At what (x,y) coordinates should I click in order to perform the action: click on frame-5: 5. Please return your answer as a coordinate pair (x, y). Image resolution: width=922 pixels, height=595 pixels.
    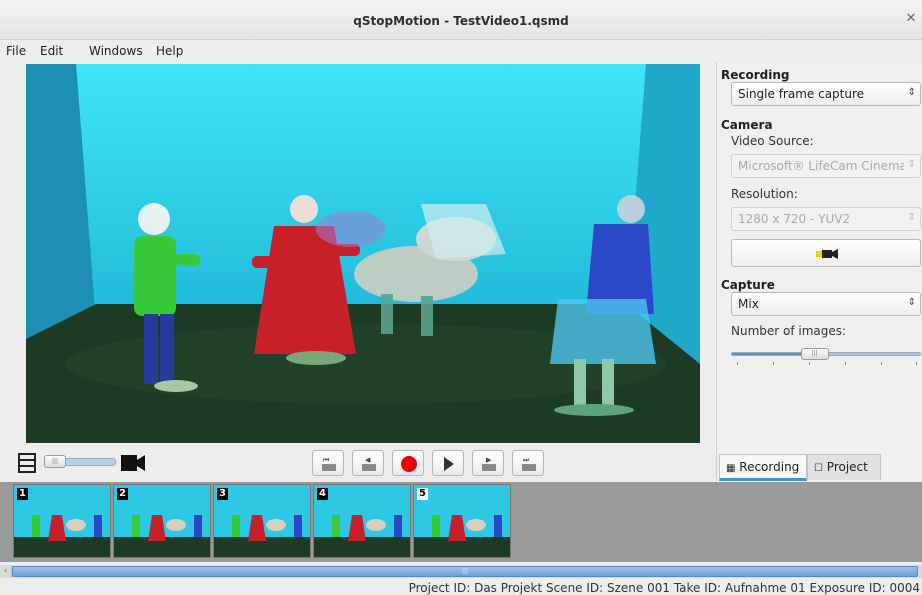
    Looking at the image, I should click on (462, 521).